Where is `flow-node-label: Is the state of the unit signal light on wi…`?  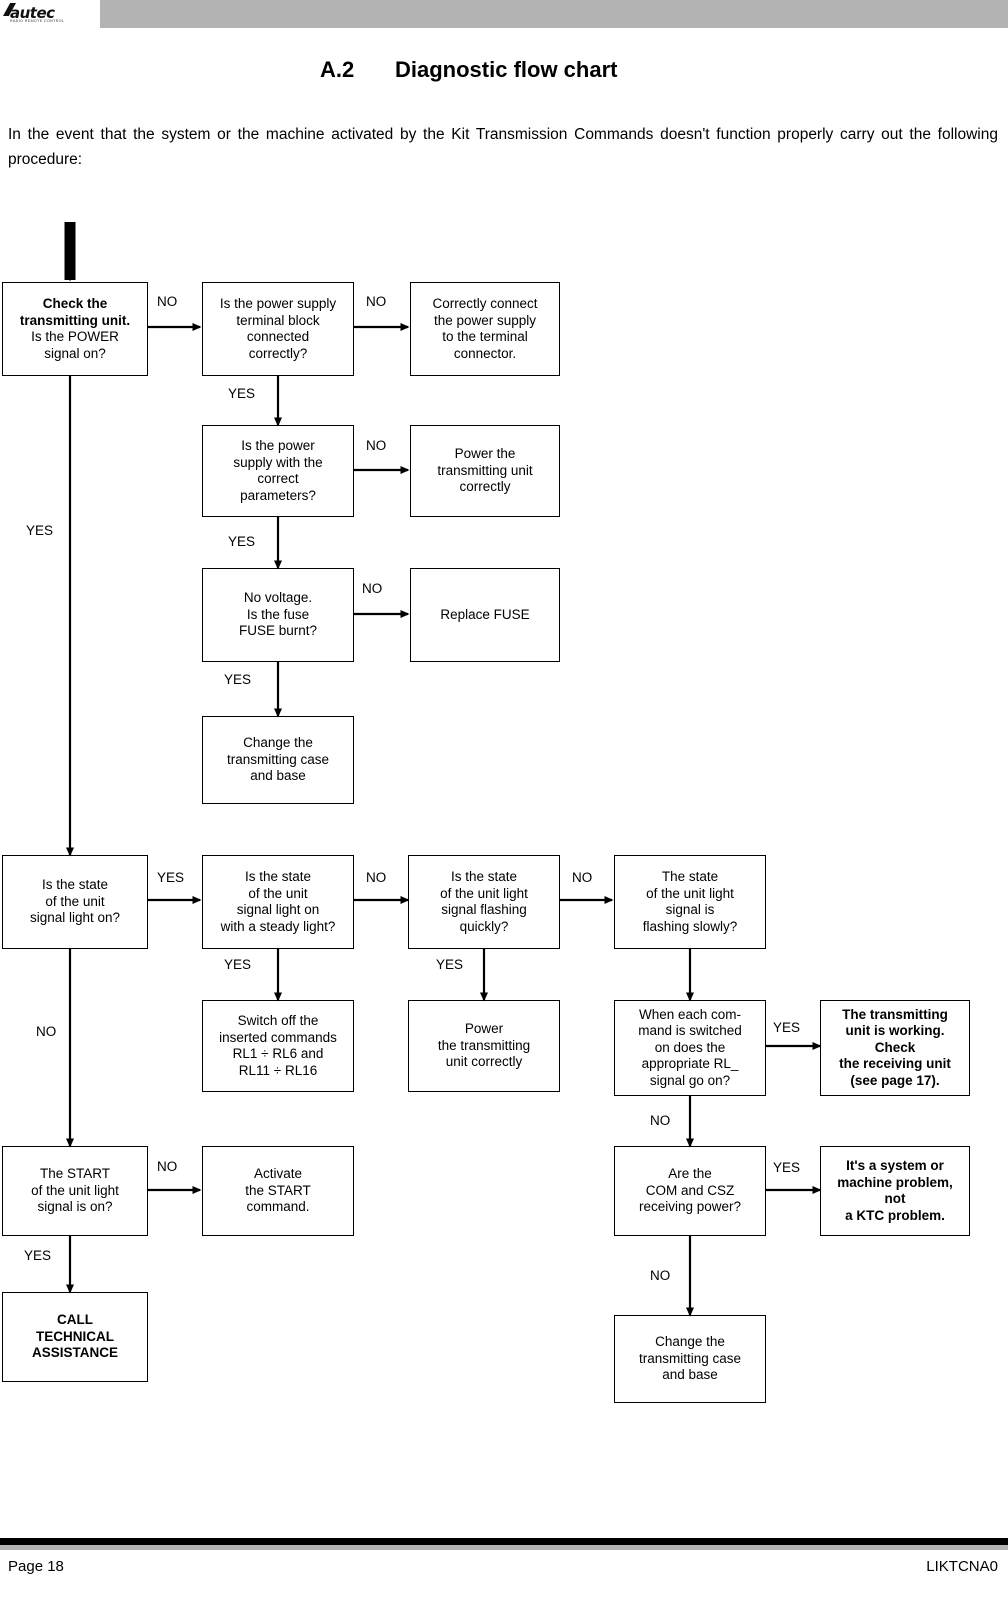 flow-node-label: Is the state of the unit signal light on wi… is located at coordinates (278, 901).